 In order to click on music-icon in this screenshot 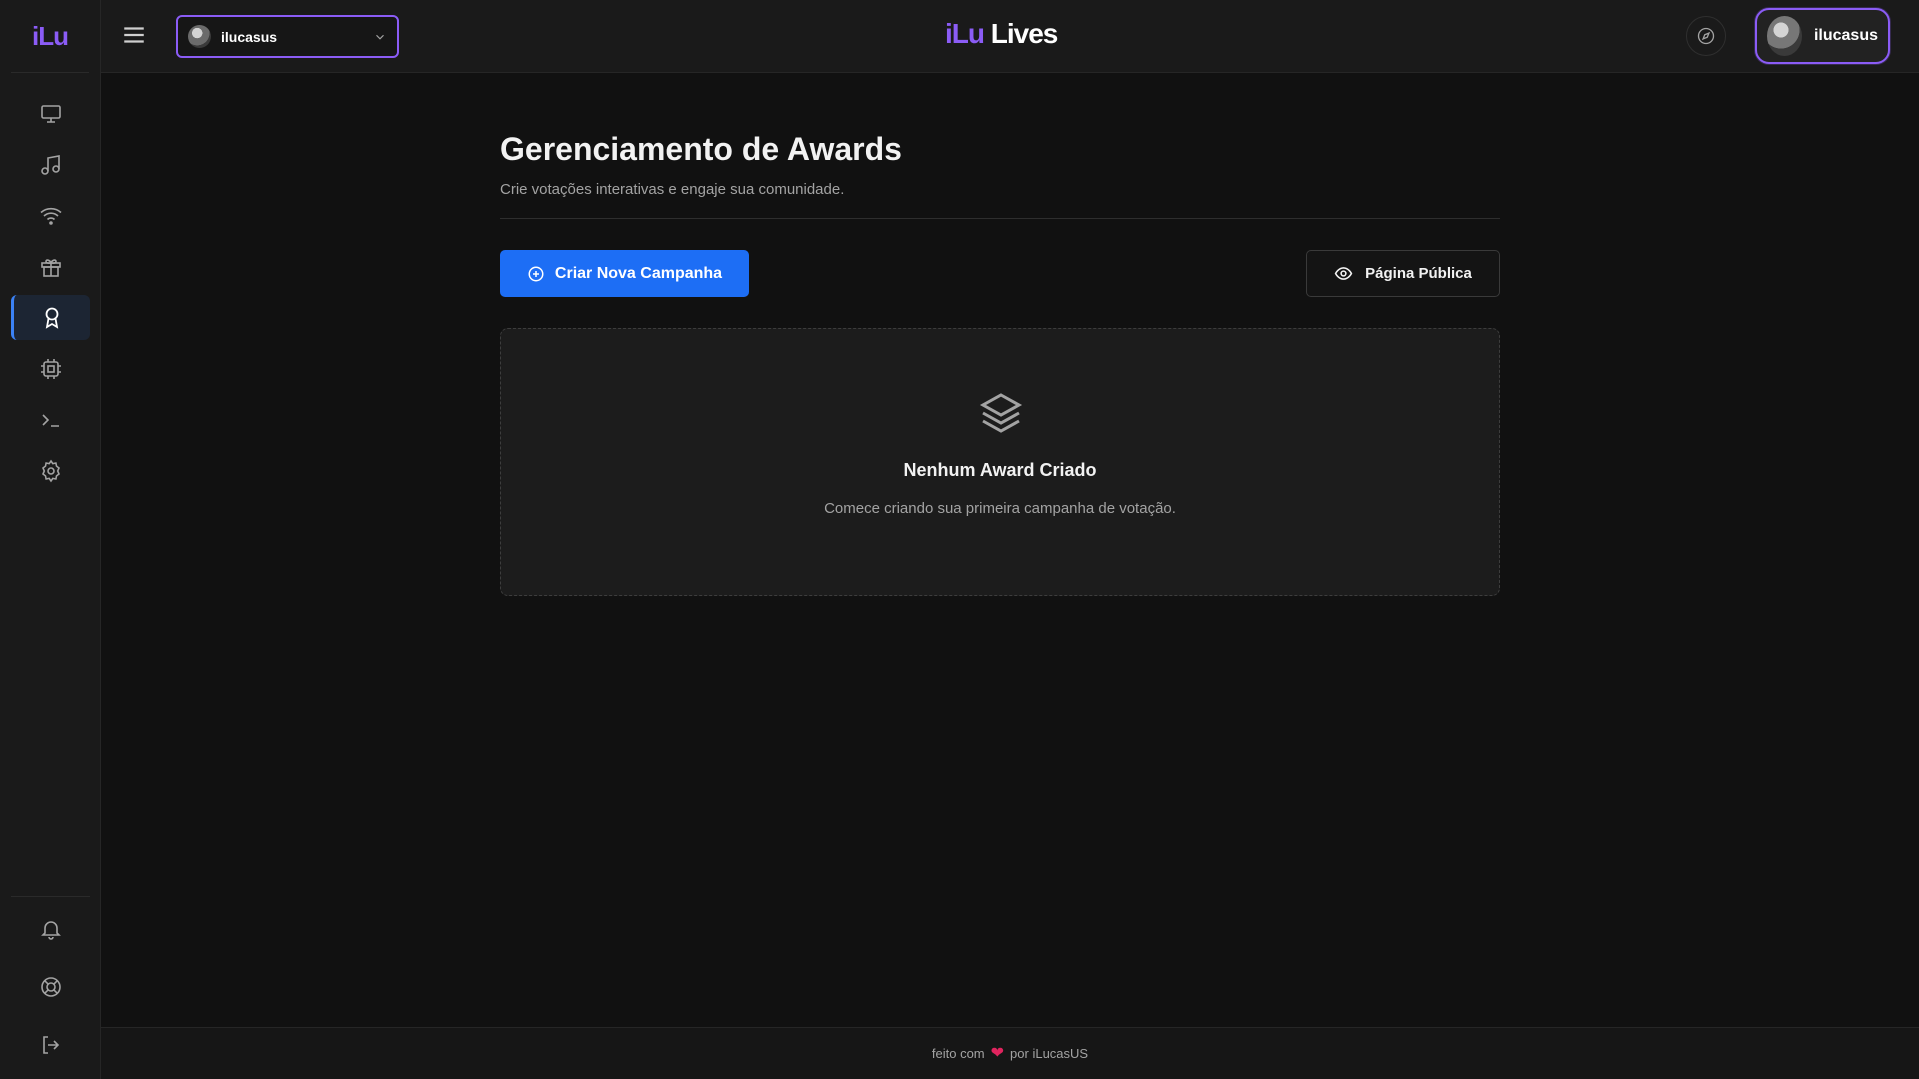, I will do `click(50, 164)`.